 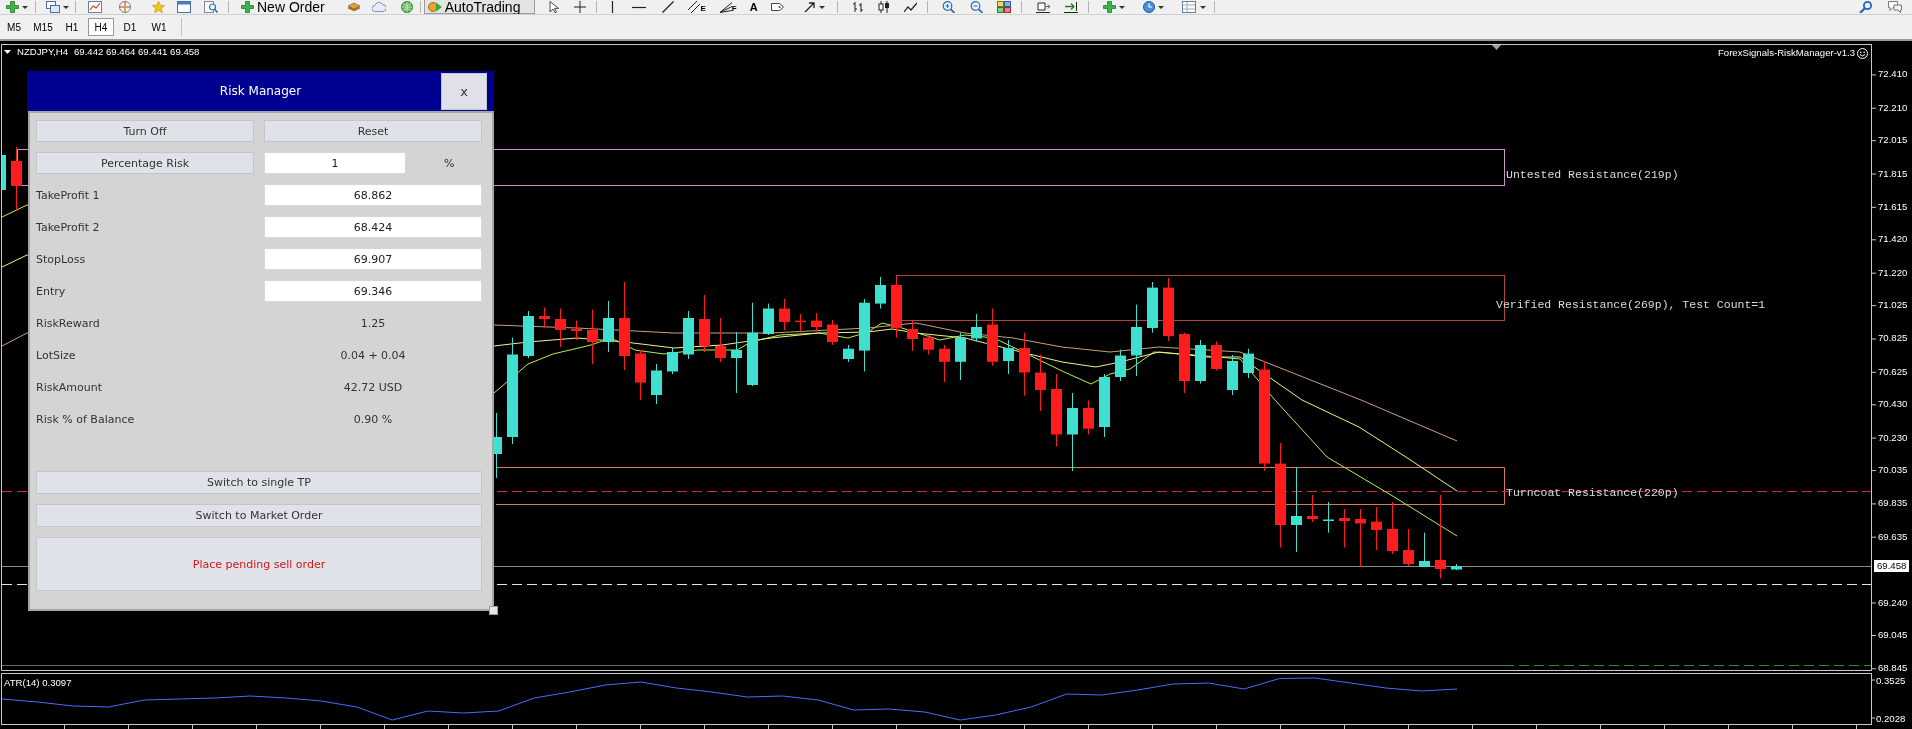 I want to click on field-label: Entry, so click(x=51, y=291).